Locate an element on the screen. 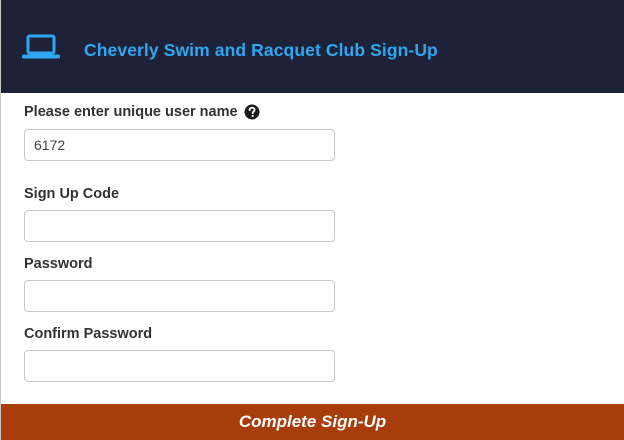 Image resolution: width=624 pixels, height=440 pixels. confirm-password-input is located at coordinates (179, 366).